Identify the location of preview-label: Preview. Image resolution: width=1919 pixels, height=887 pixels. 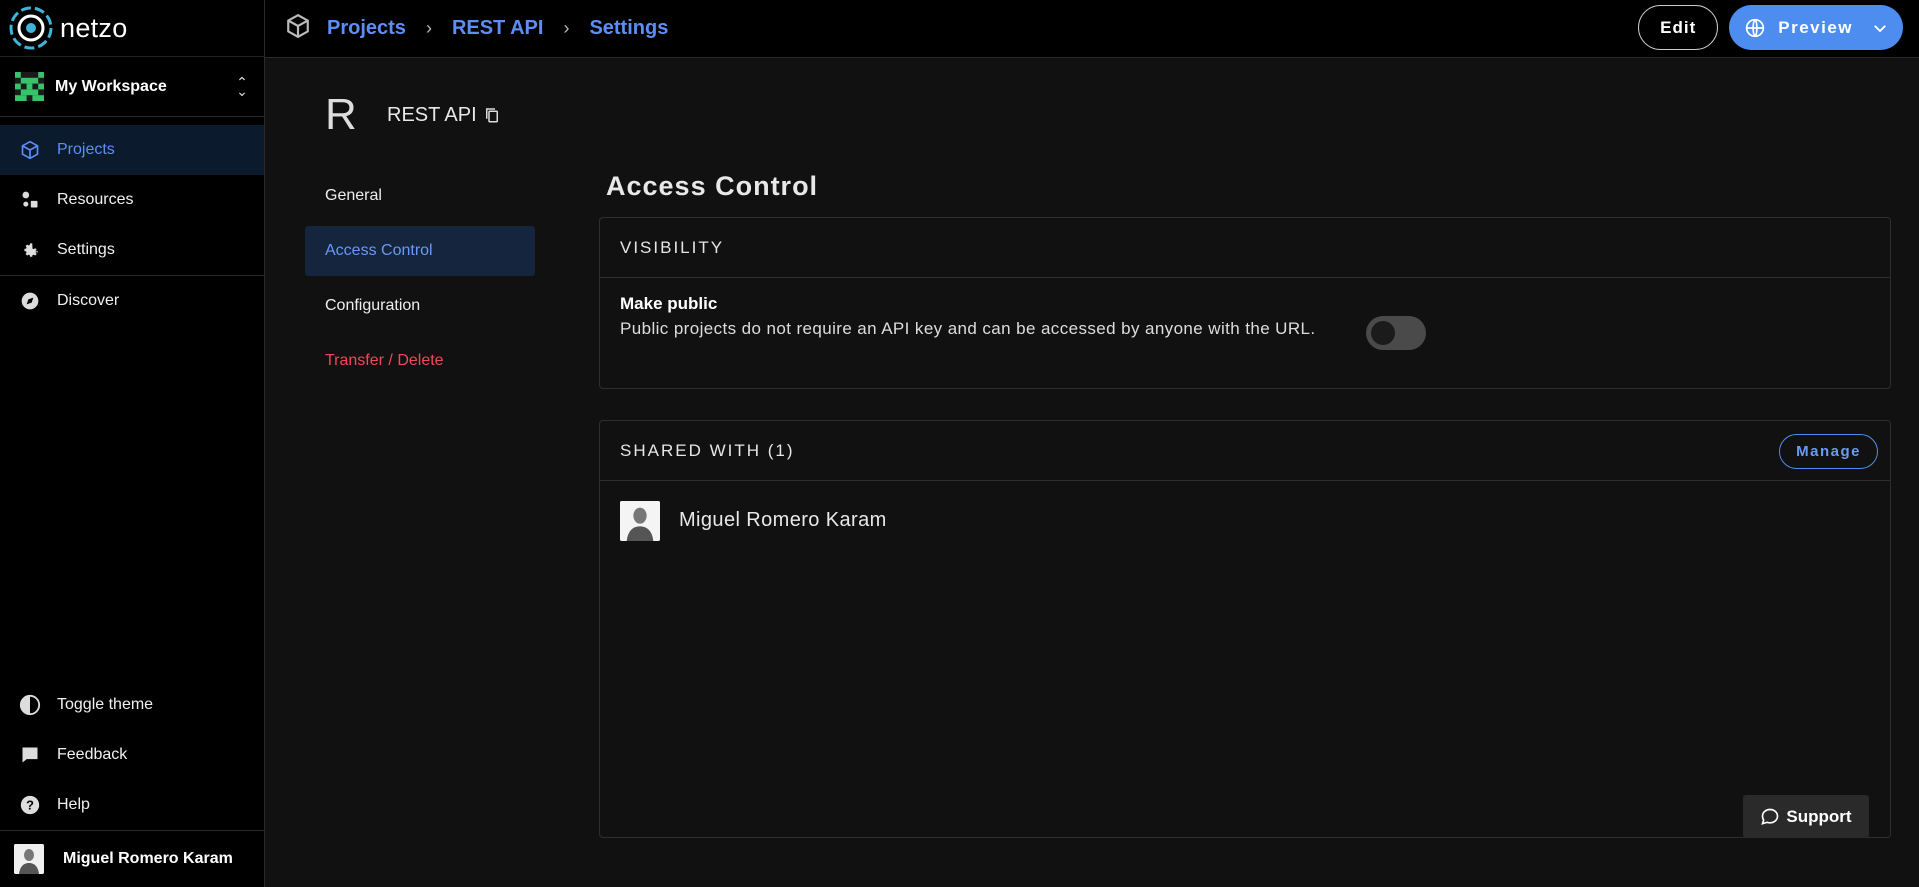
(1815, 27).